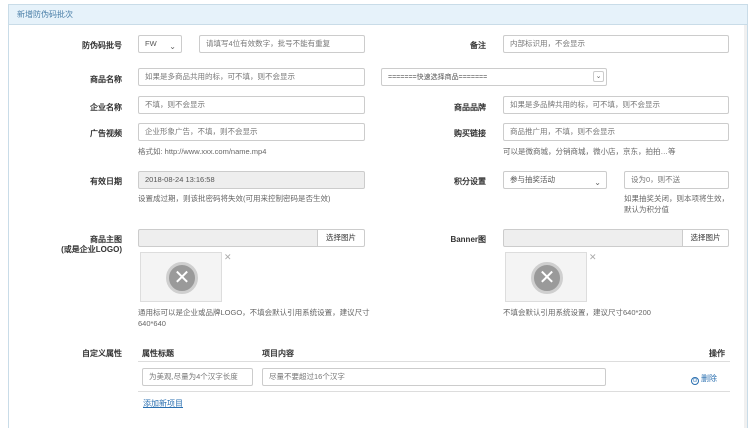  I want to click on company-name-input: 不填，则不会显示, so click(251, 105).